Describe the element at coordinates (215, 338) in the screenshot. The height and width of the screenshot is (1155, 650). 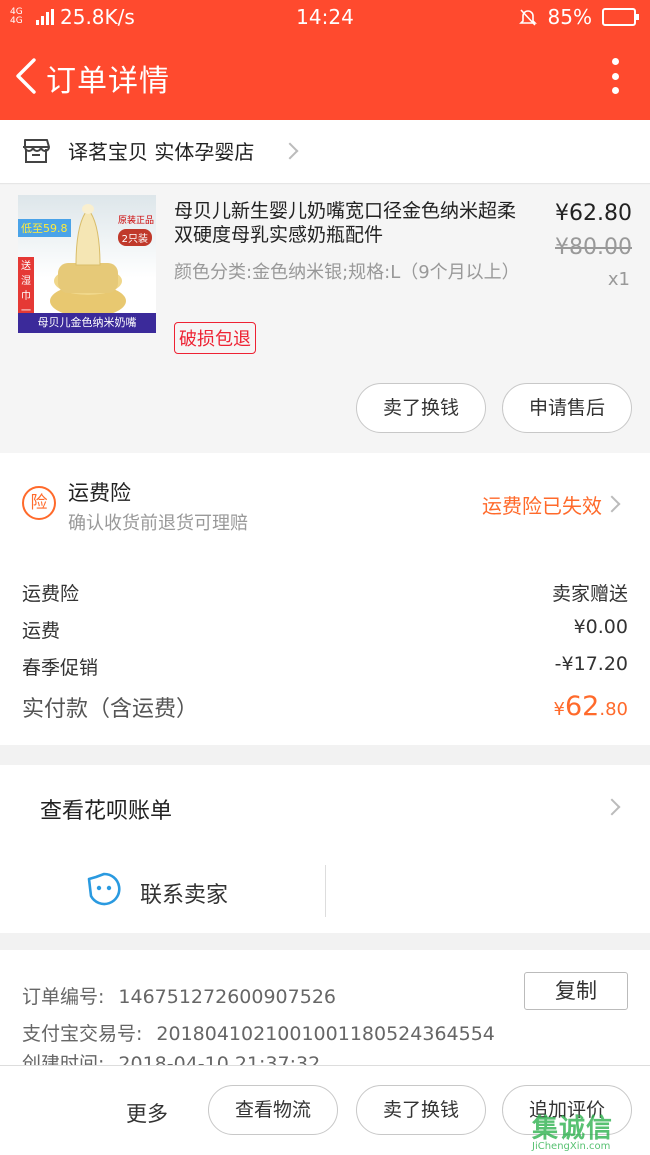
I see `damage-return-badge: 破损包退` at that location.